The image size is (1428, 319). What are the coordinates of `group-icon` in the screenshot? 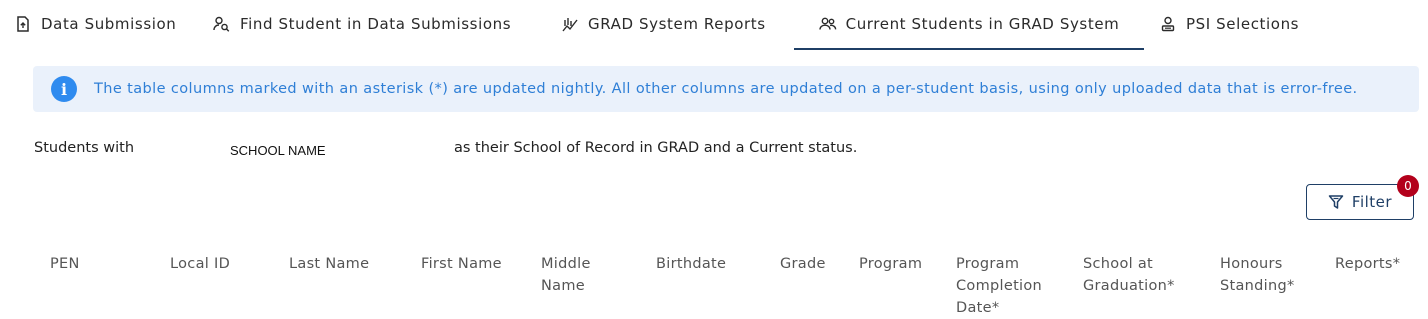 It's located at (827, 24).